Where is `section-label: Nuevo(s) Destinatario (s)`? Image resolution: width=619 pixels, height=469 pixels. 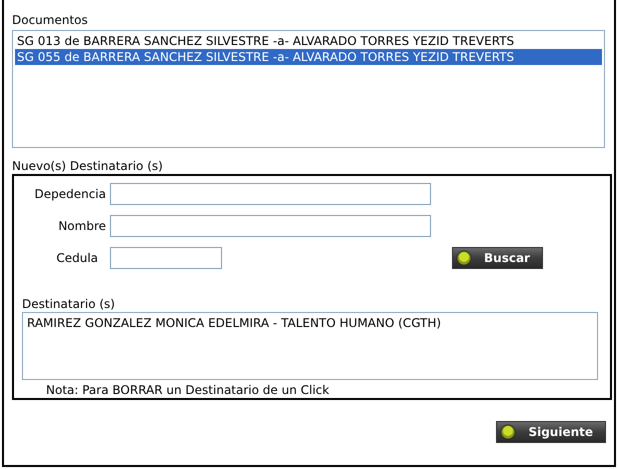 section-label: Nuevo(s) Destinatario (s) is located at coordinates (88, 166).